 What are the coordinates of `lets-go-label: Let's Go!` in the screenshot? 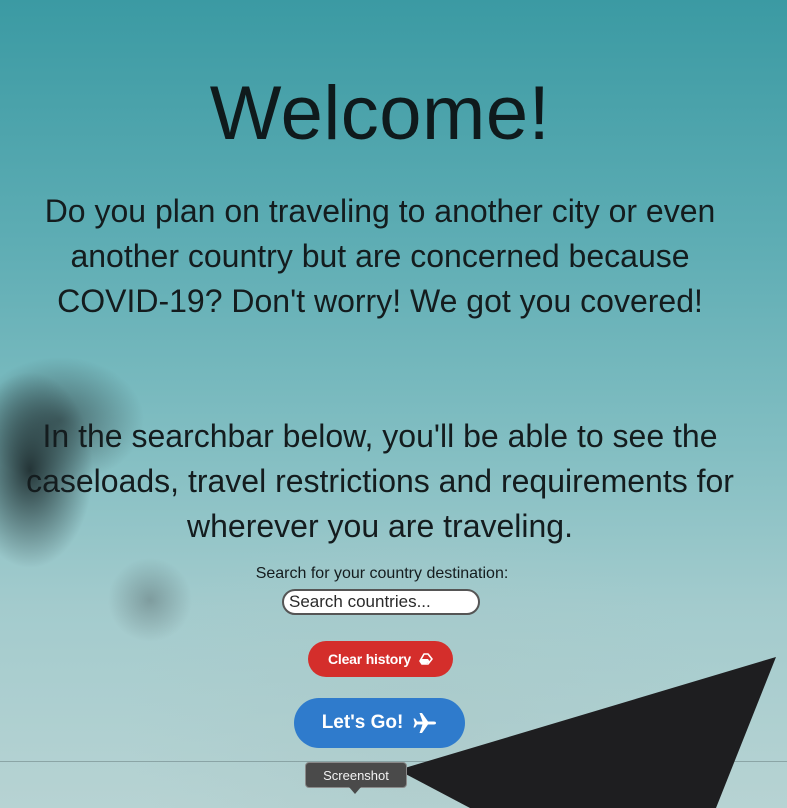 It's located at (362, 722).